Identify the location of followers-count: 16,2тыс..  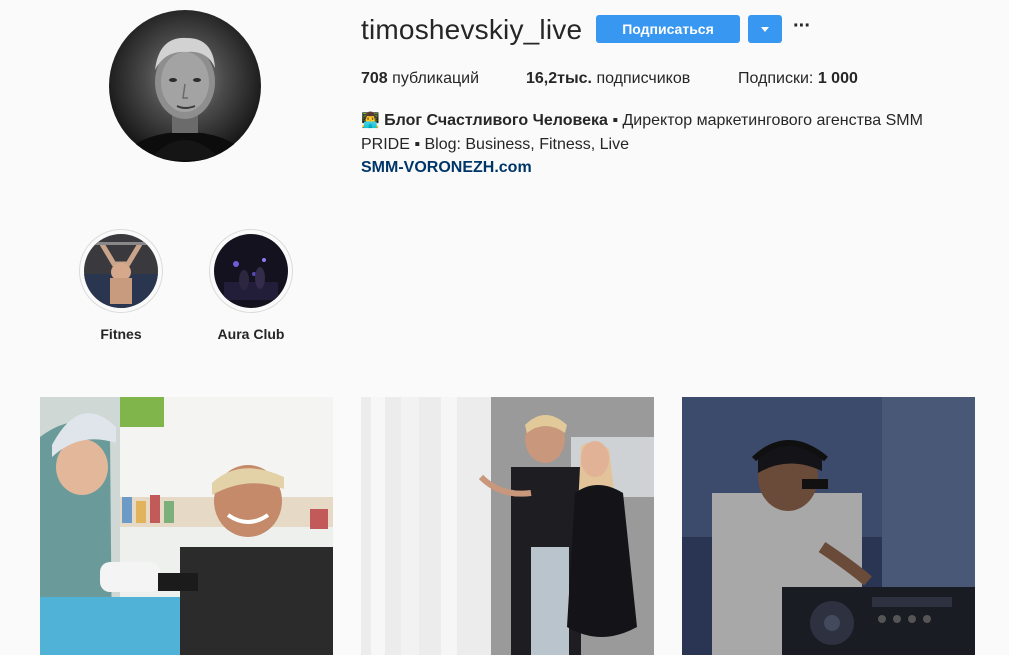
(559, 78).